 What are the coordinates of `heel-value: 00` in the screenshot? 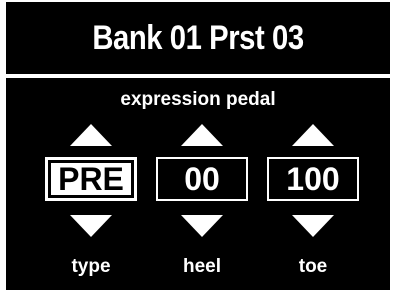 It's located at (202, 178).